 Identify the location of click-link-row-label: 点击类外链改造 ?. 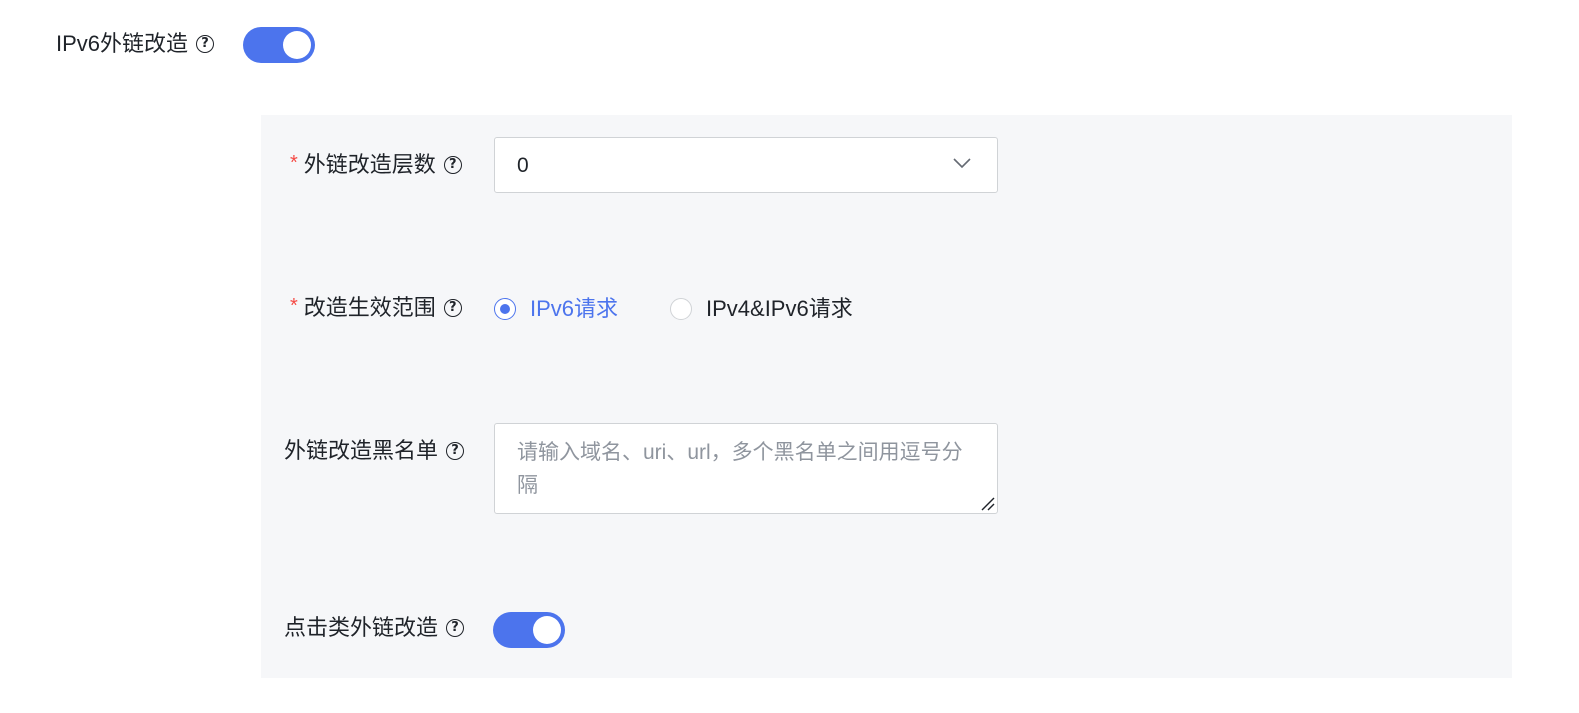
(374, 628).